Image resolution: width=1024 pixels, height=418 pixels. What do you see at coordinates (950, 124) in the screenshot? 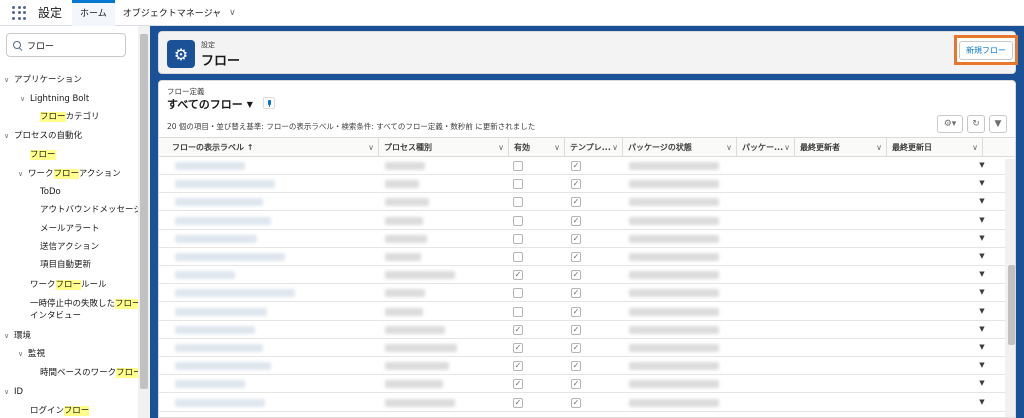
I see `list-settings-button: ⚙▾` at bounding box center [950, 124].